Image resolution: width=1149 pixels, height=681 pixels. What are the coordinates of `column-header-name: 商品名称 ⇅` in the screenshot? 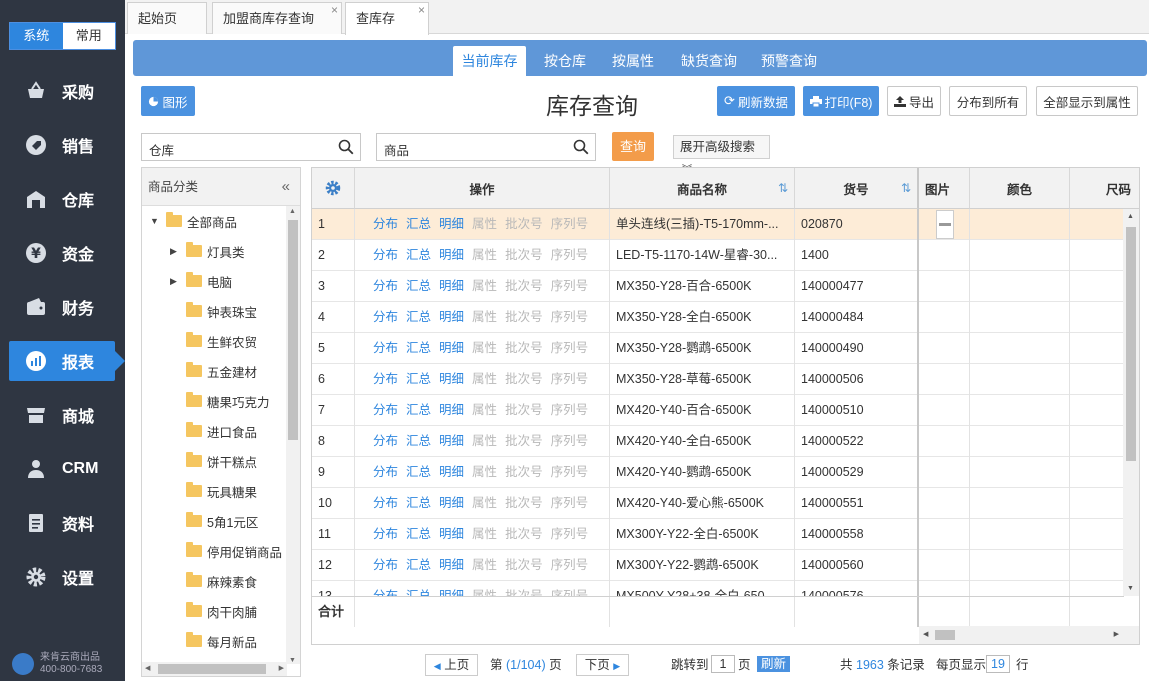 It's located at (702, 188).